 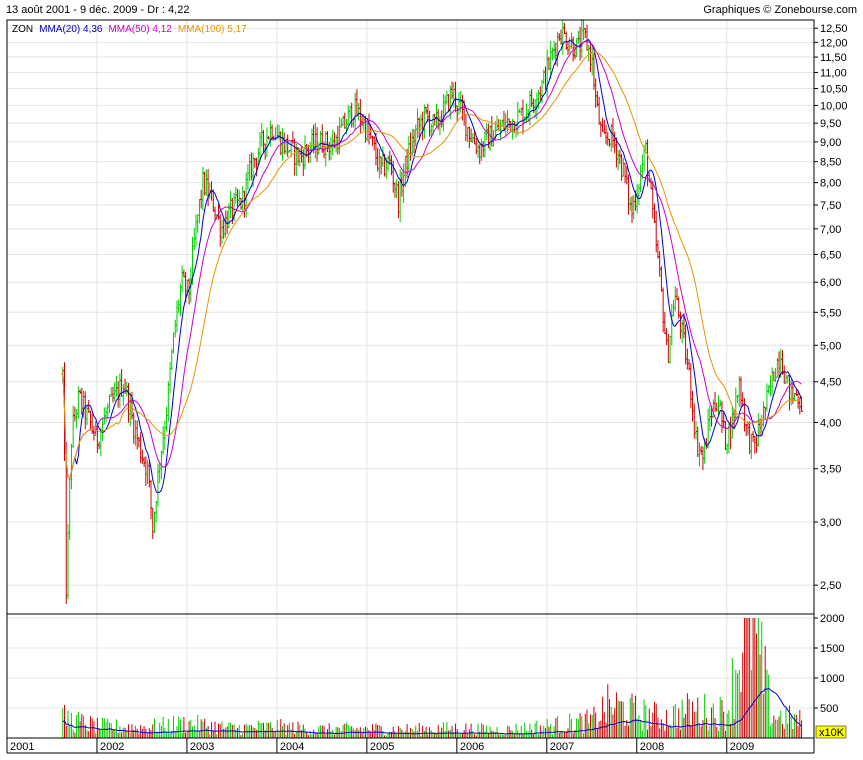 What do you see at coordinates (830, 383) in the screenshot?
I see `price-tick-label: 4,50` at bounding box center [830, 383].